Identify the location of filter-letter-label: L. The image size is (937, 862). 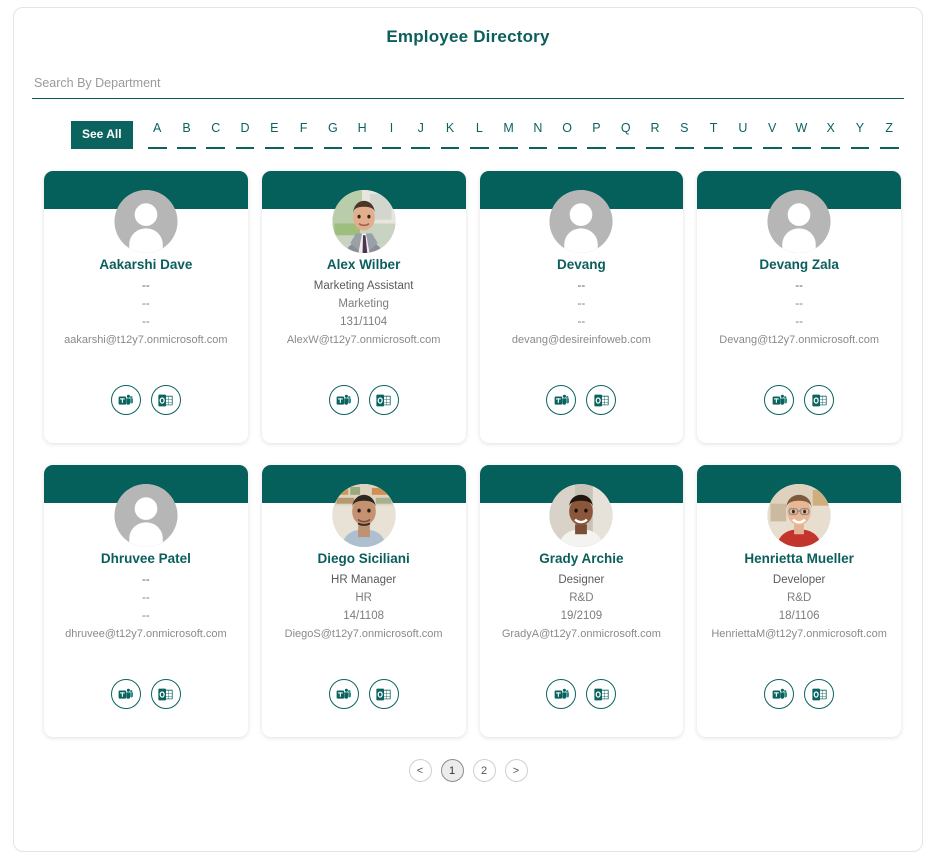
(479, 128).